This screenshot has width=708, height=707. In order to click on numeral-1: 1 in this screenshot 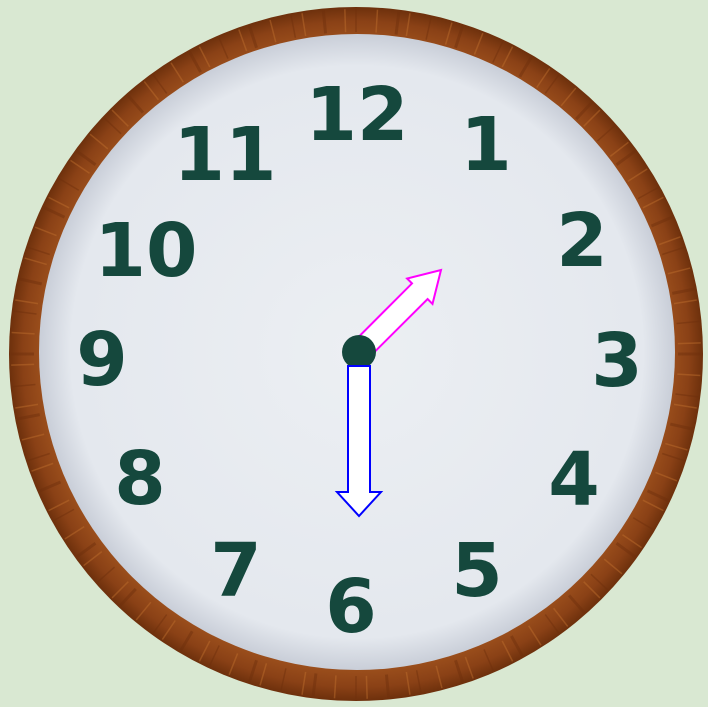, I will do `click(486, 145)`.